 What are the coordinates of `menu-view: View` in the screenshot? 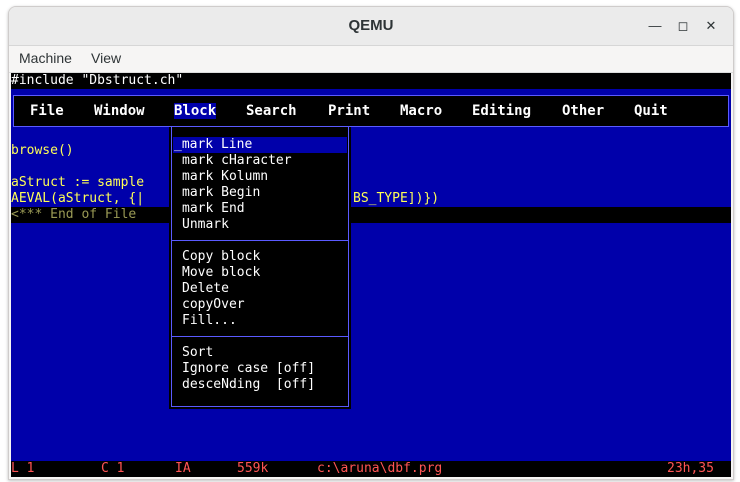 It's located at (106, 58).